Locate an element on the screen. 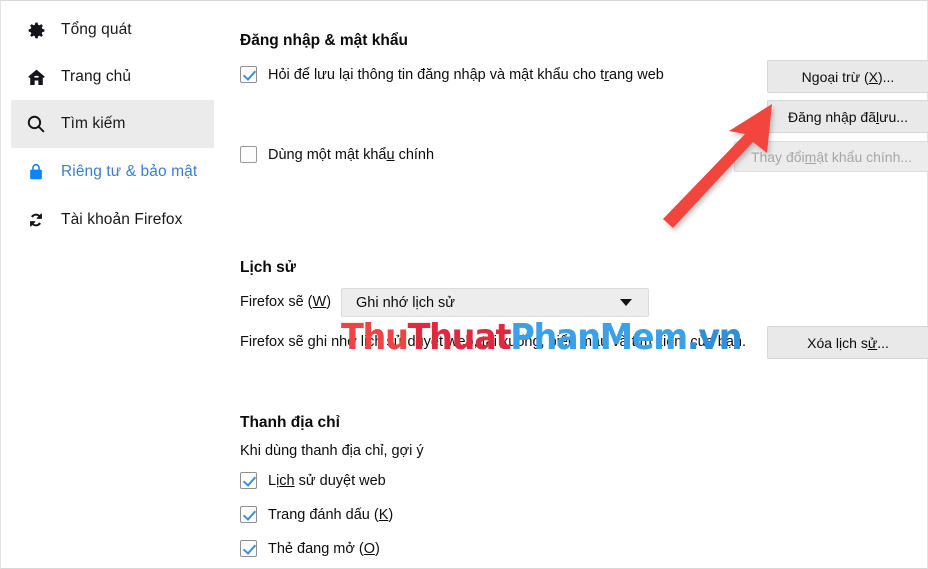 This screenshot has height=569, width=928. sync-icon is located at coordinates (36, 220).